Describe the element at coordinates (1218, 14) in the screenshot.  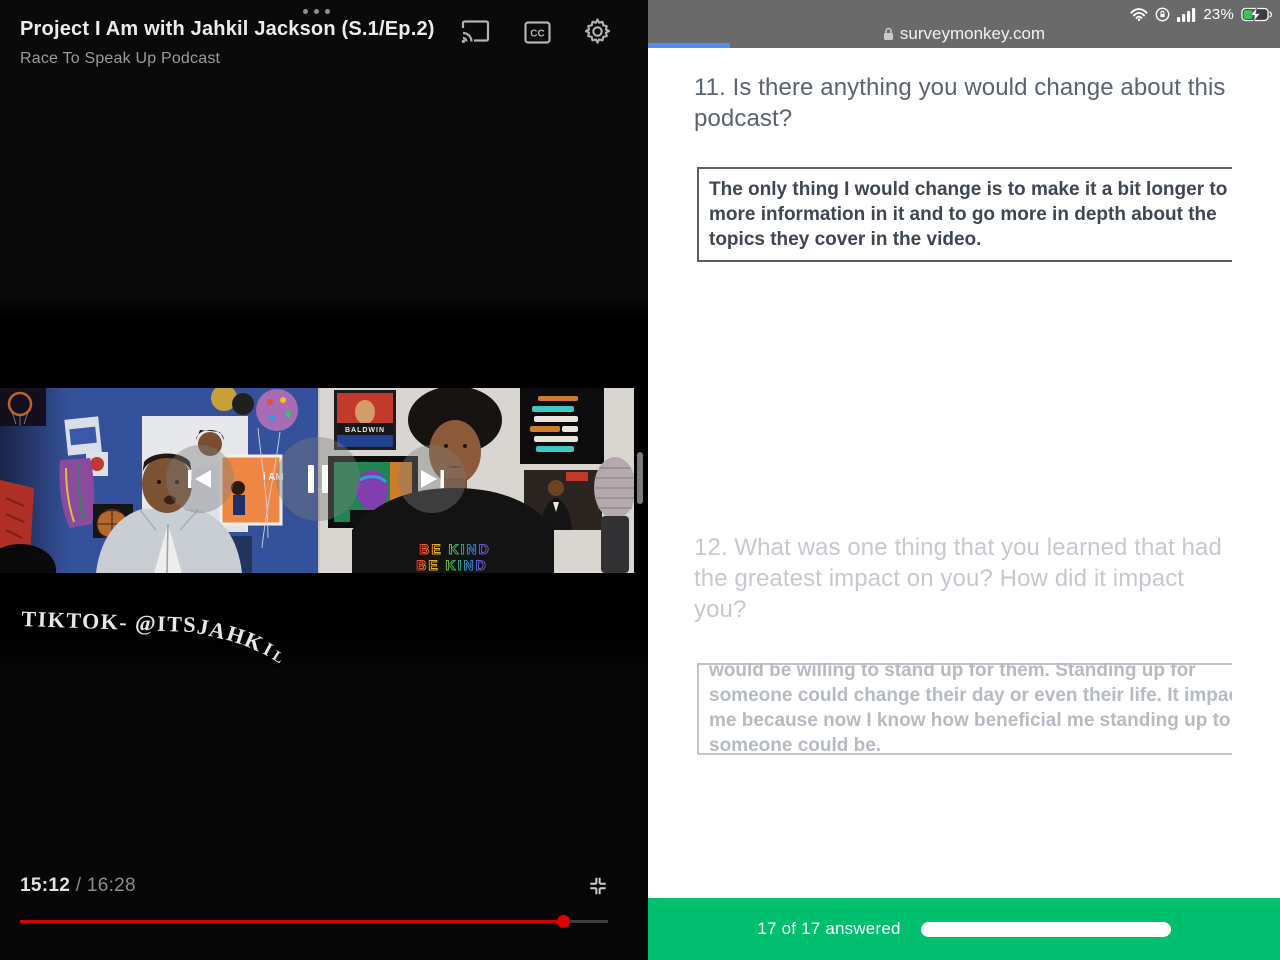
I see `battery-percent: 23%` at that location.